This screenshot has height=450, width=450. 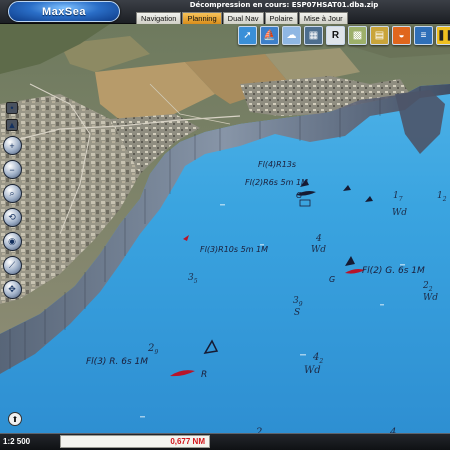 I want to click on layers-icon: ≡, so click(x=423, y=35).